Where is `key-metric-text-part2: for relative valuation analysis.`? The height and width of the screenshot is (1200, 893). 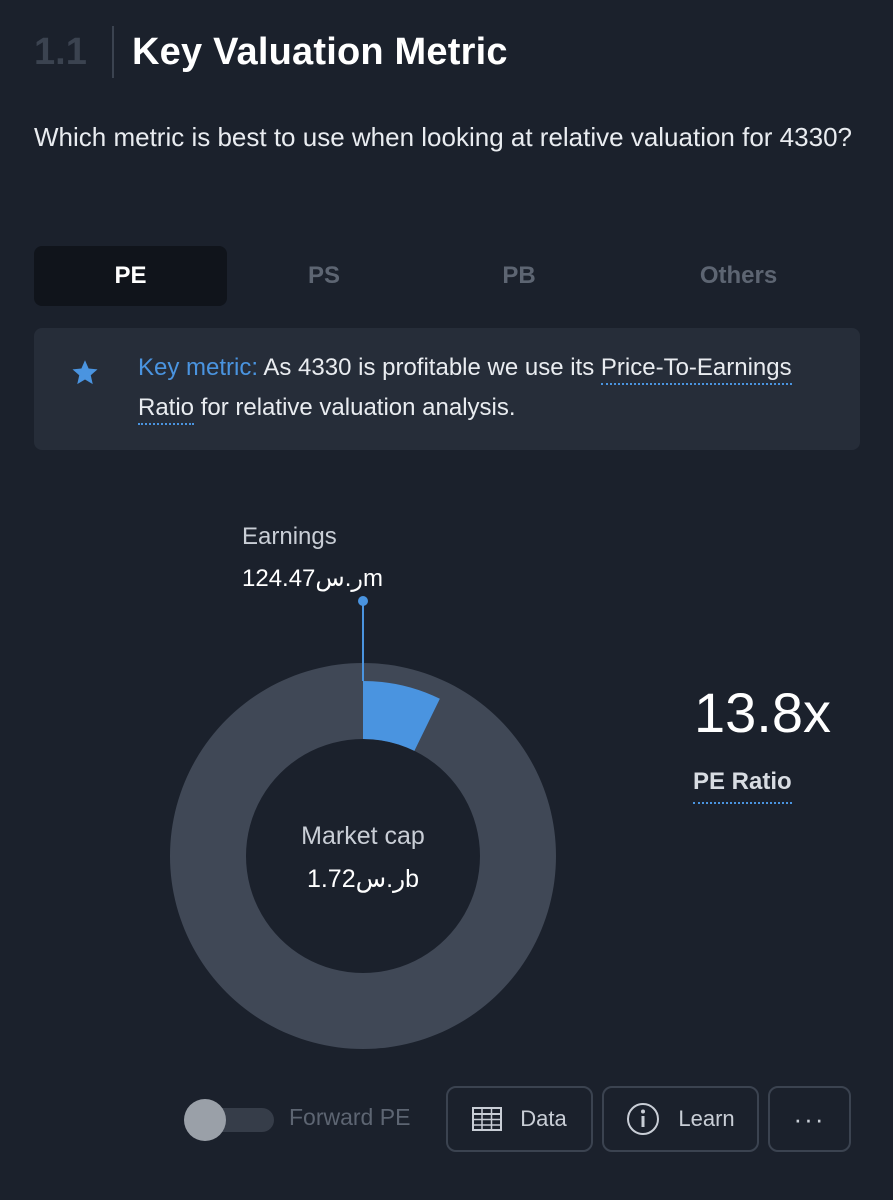 key-metric-text-part2: for relative valuation analysis. is located at coordinates (355, 407).